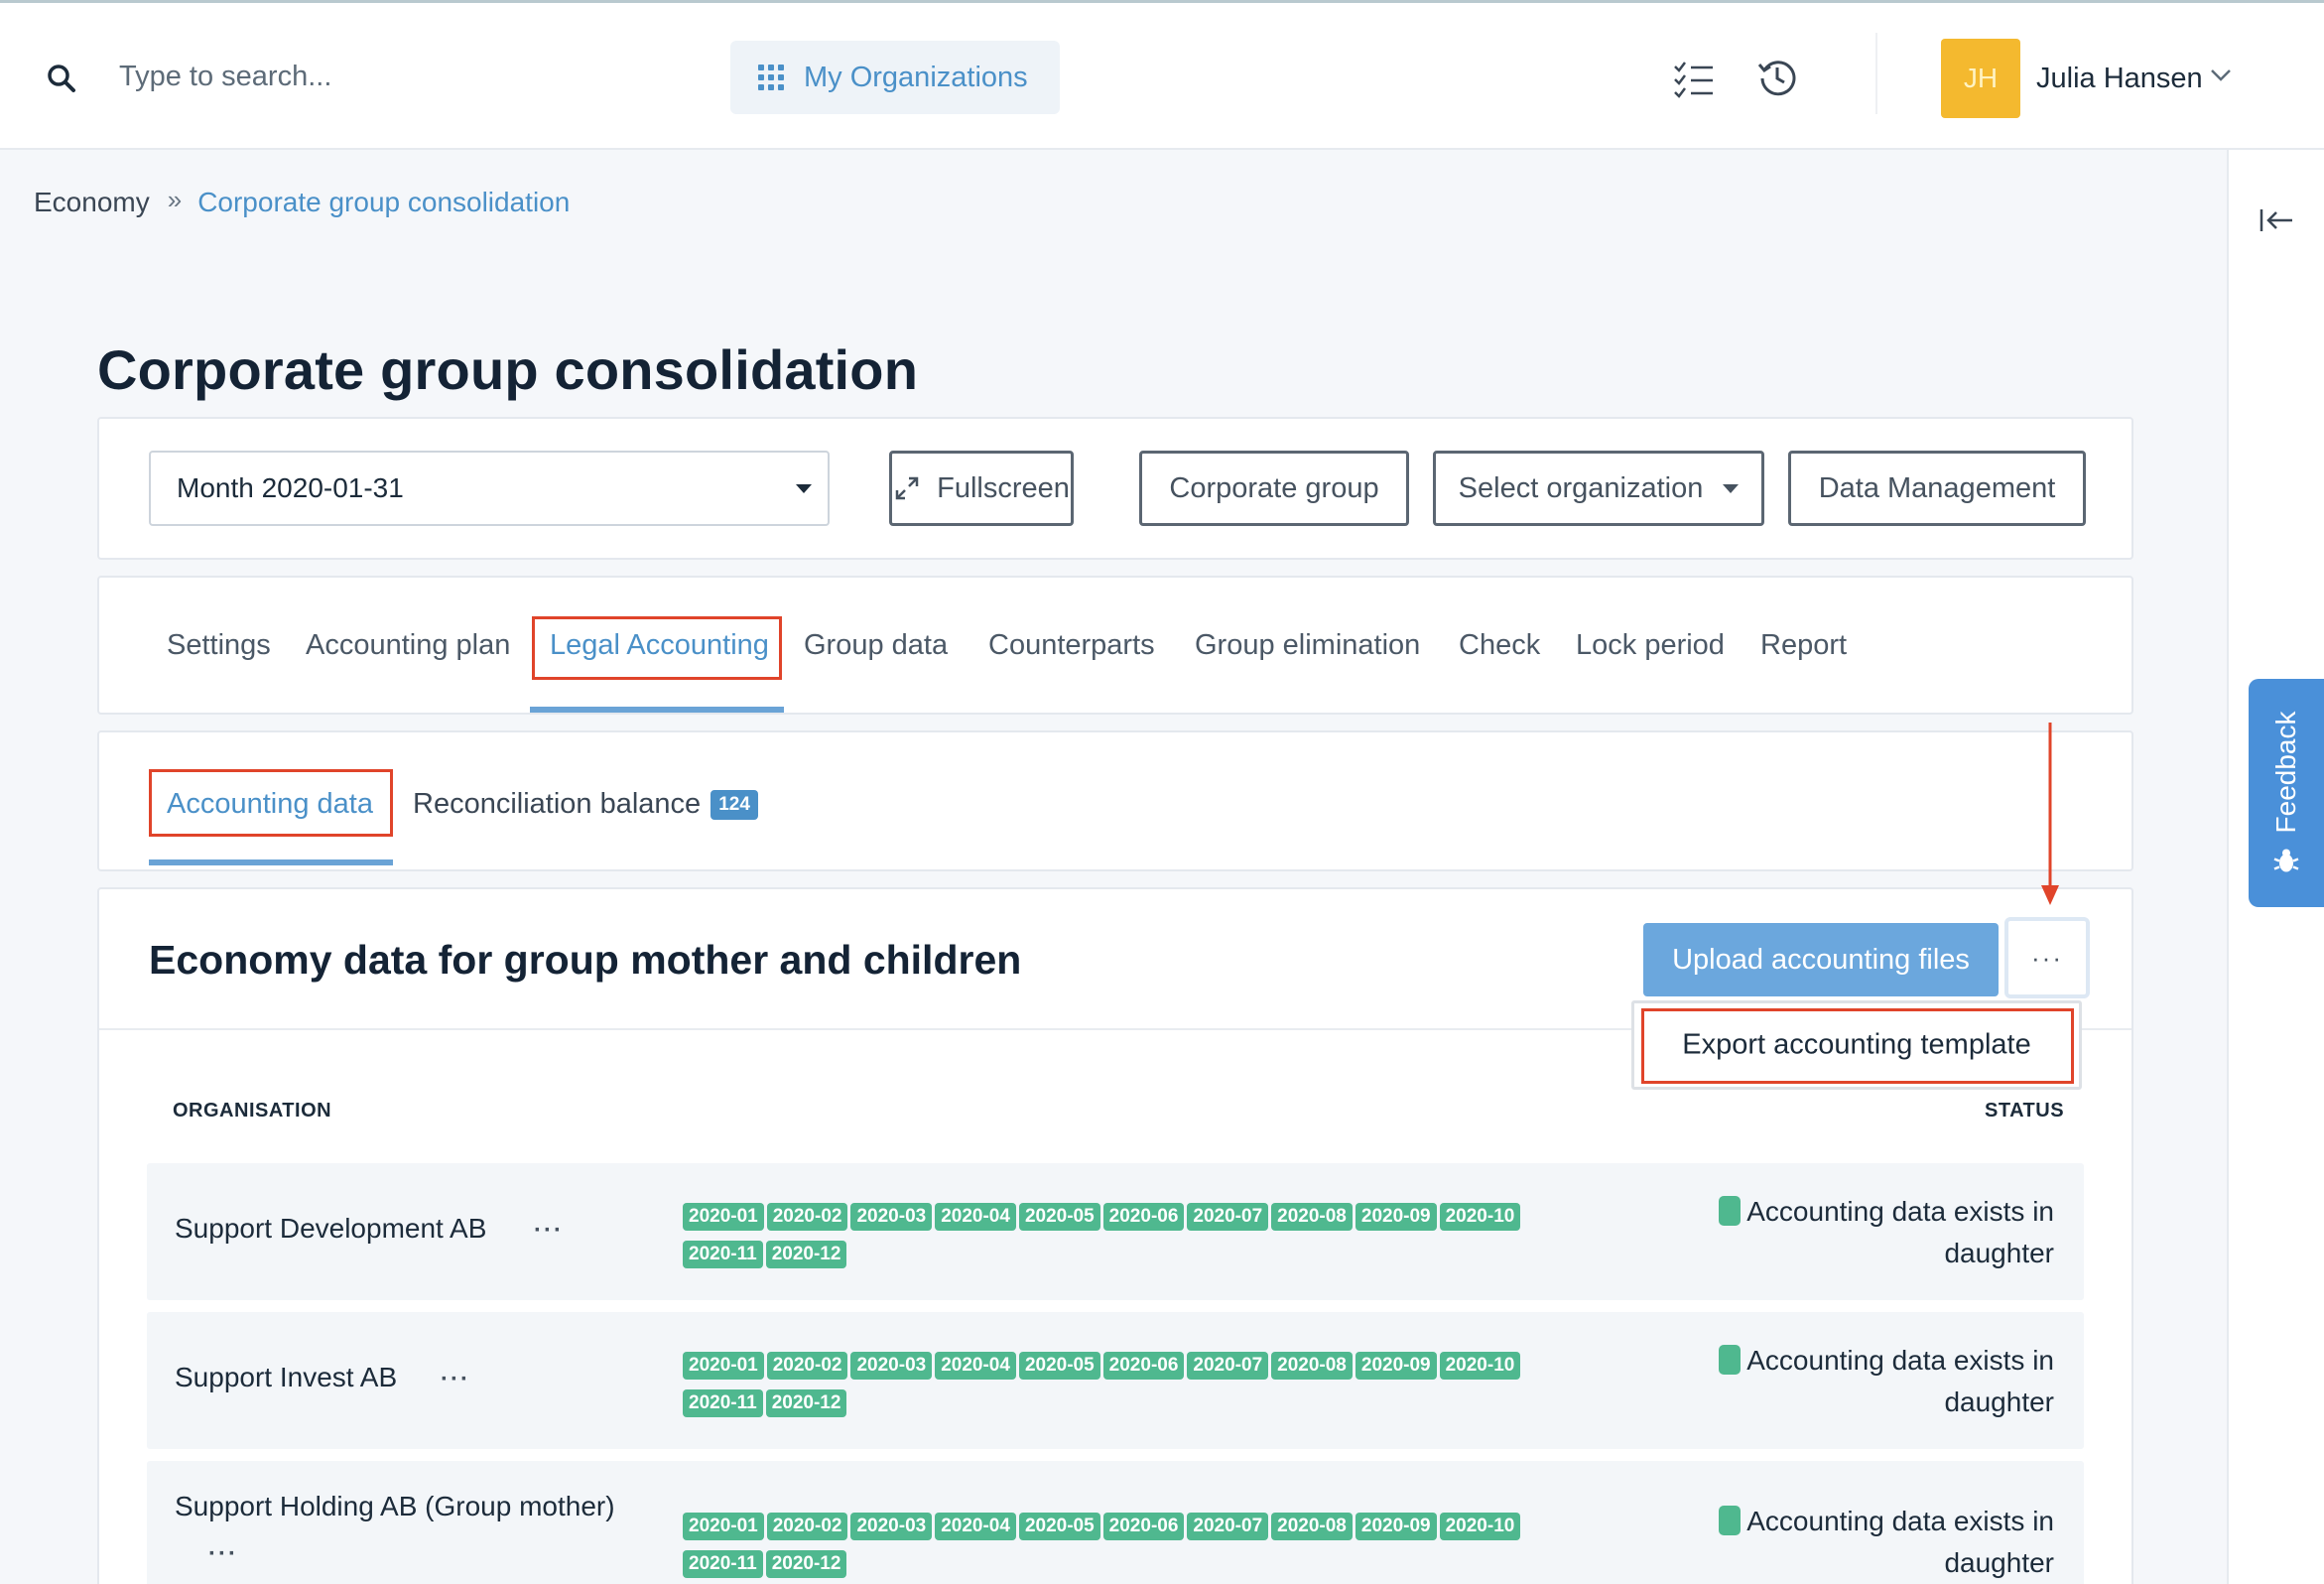  I want to click on organisation-name: Support Holding AB (Group mother), so click(395, 1506).